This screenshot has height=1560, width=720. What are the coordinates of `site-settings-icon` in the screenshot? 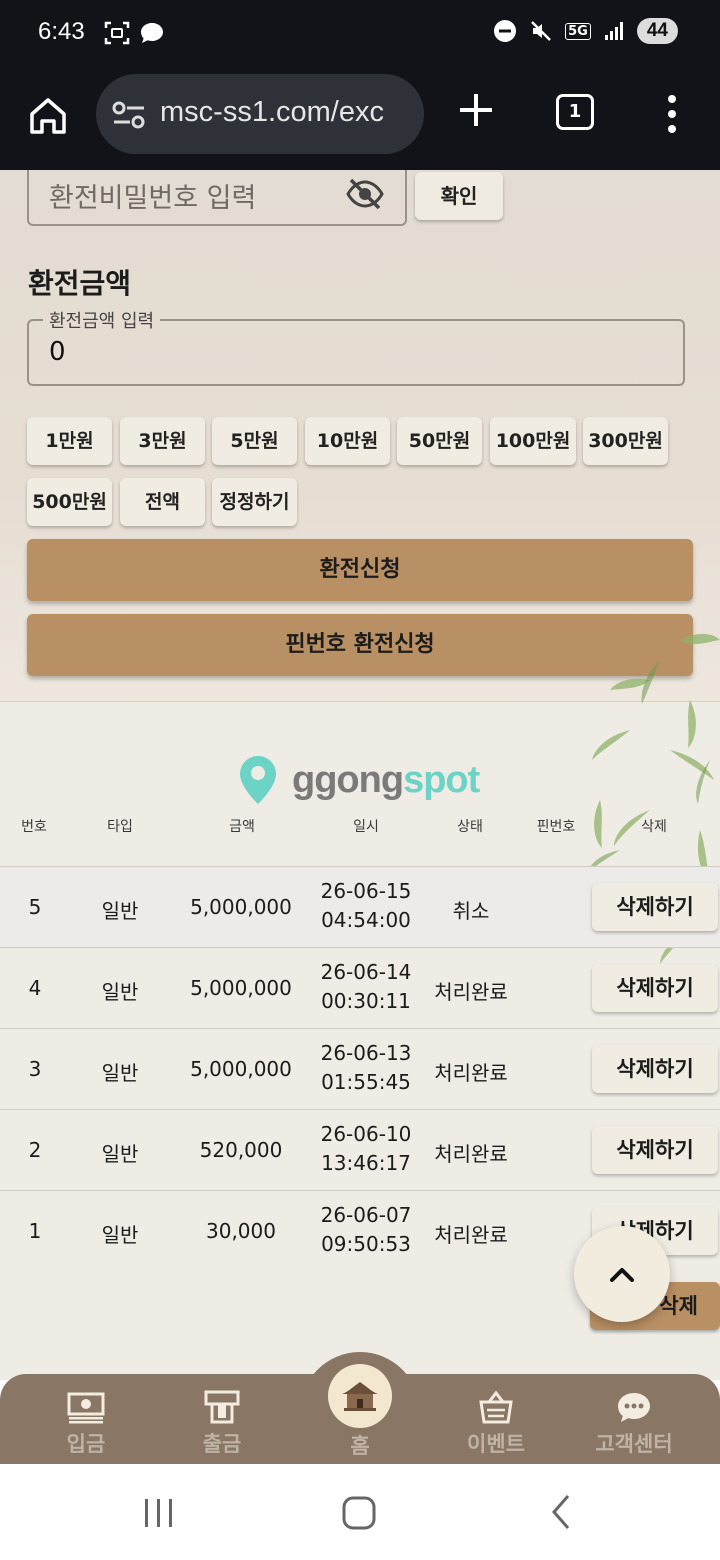 It's located at (129, 115).